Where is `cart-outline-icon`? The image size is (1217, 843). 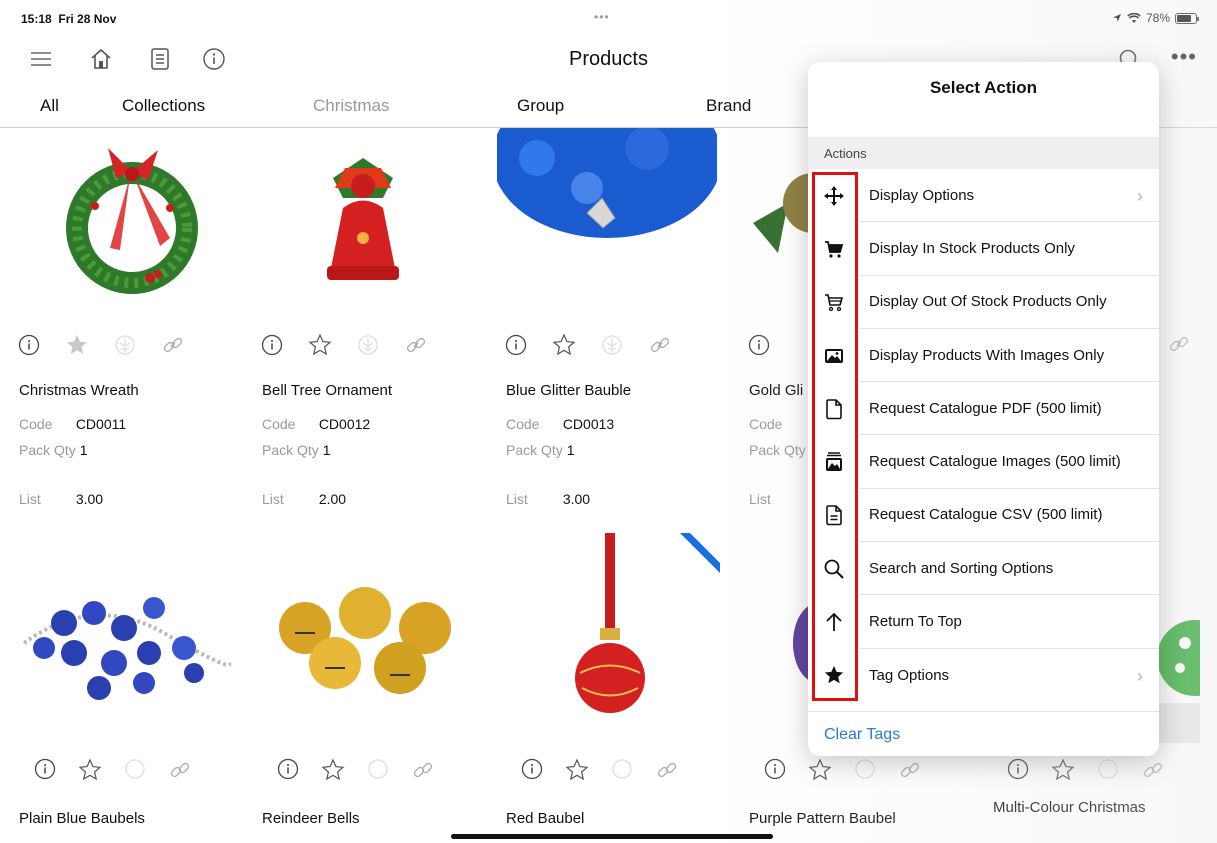 cart-outline-icon is located at coordinates (834, 302).